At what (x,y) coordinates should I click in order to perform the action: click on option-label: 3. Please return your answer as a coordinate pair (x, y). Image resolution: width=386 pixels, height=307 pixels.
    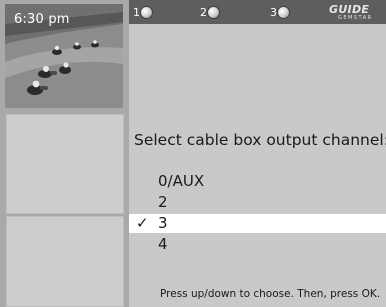
    Looking at the image, I should click on (163, 223).